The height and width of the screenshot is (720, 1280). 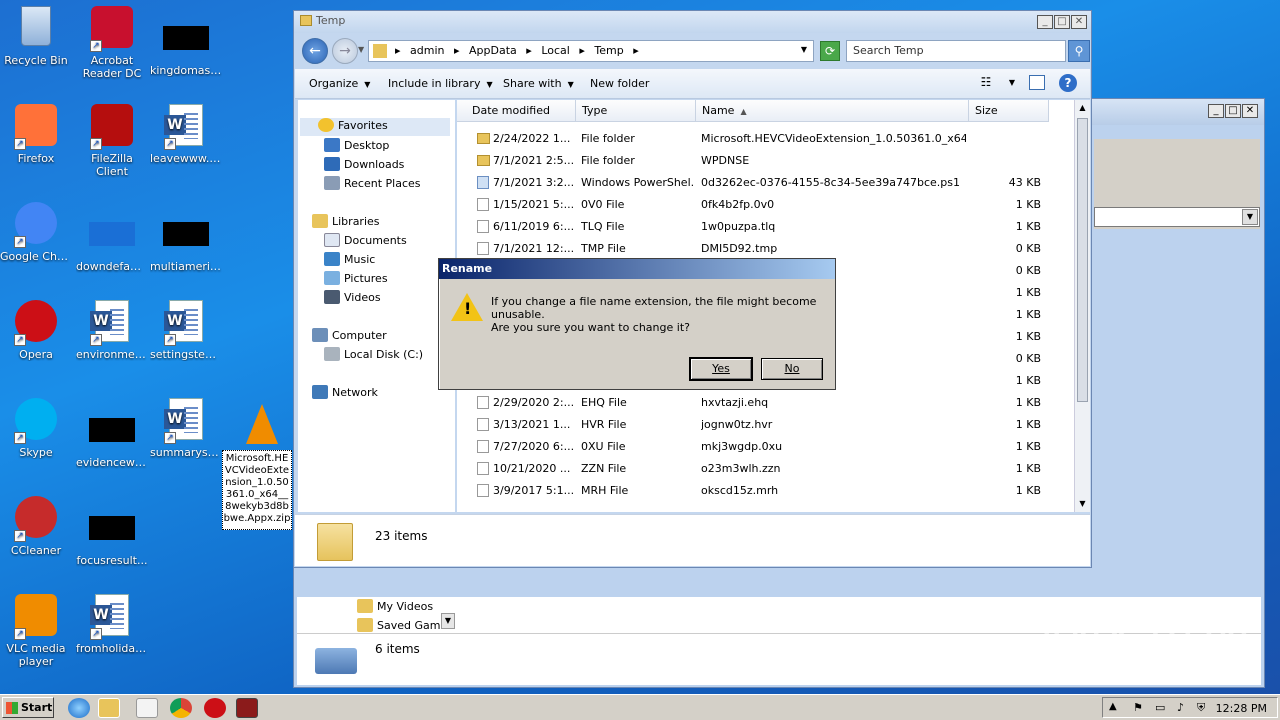 What do you see at coordinates (767, 425) in the screenshot?
I see `file-row: 3/13/2021 1... HVR File jognw0tz.hvr 1 KB` at bounding box center [767, 425].